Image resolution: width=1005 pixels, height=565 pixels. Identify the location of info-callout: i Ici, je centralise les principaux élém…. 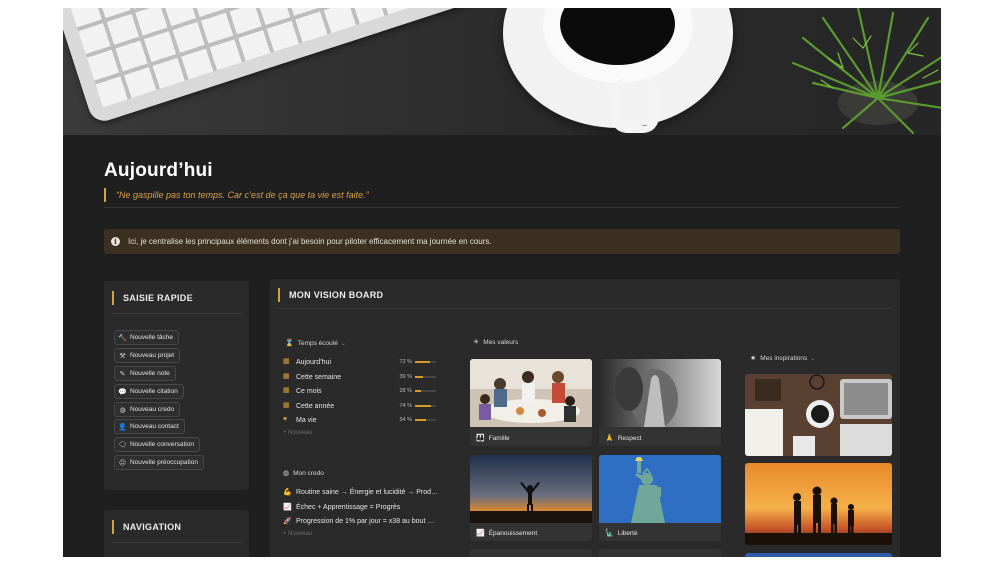
(502, 241).